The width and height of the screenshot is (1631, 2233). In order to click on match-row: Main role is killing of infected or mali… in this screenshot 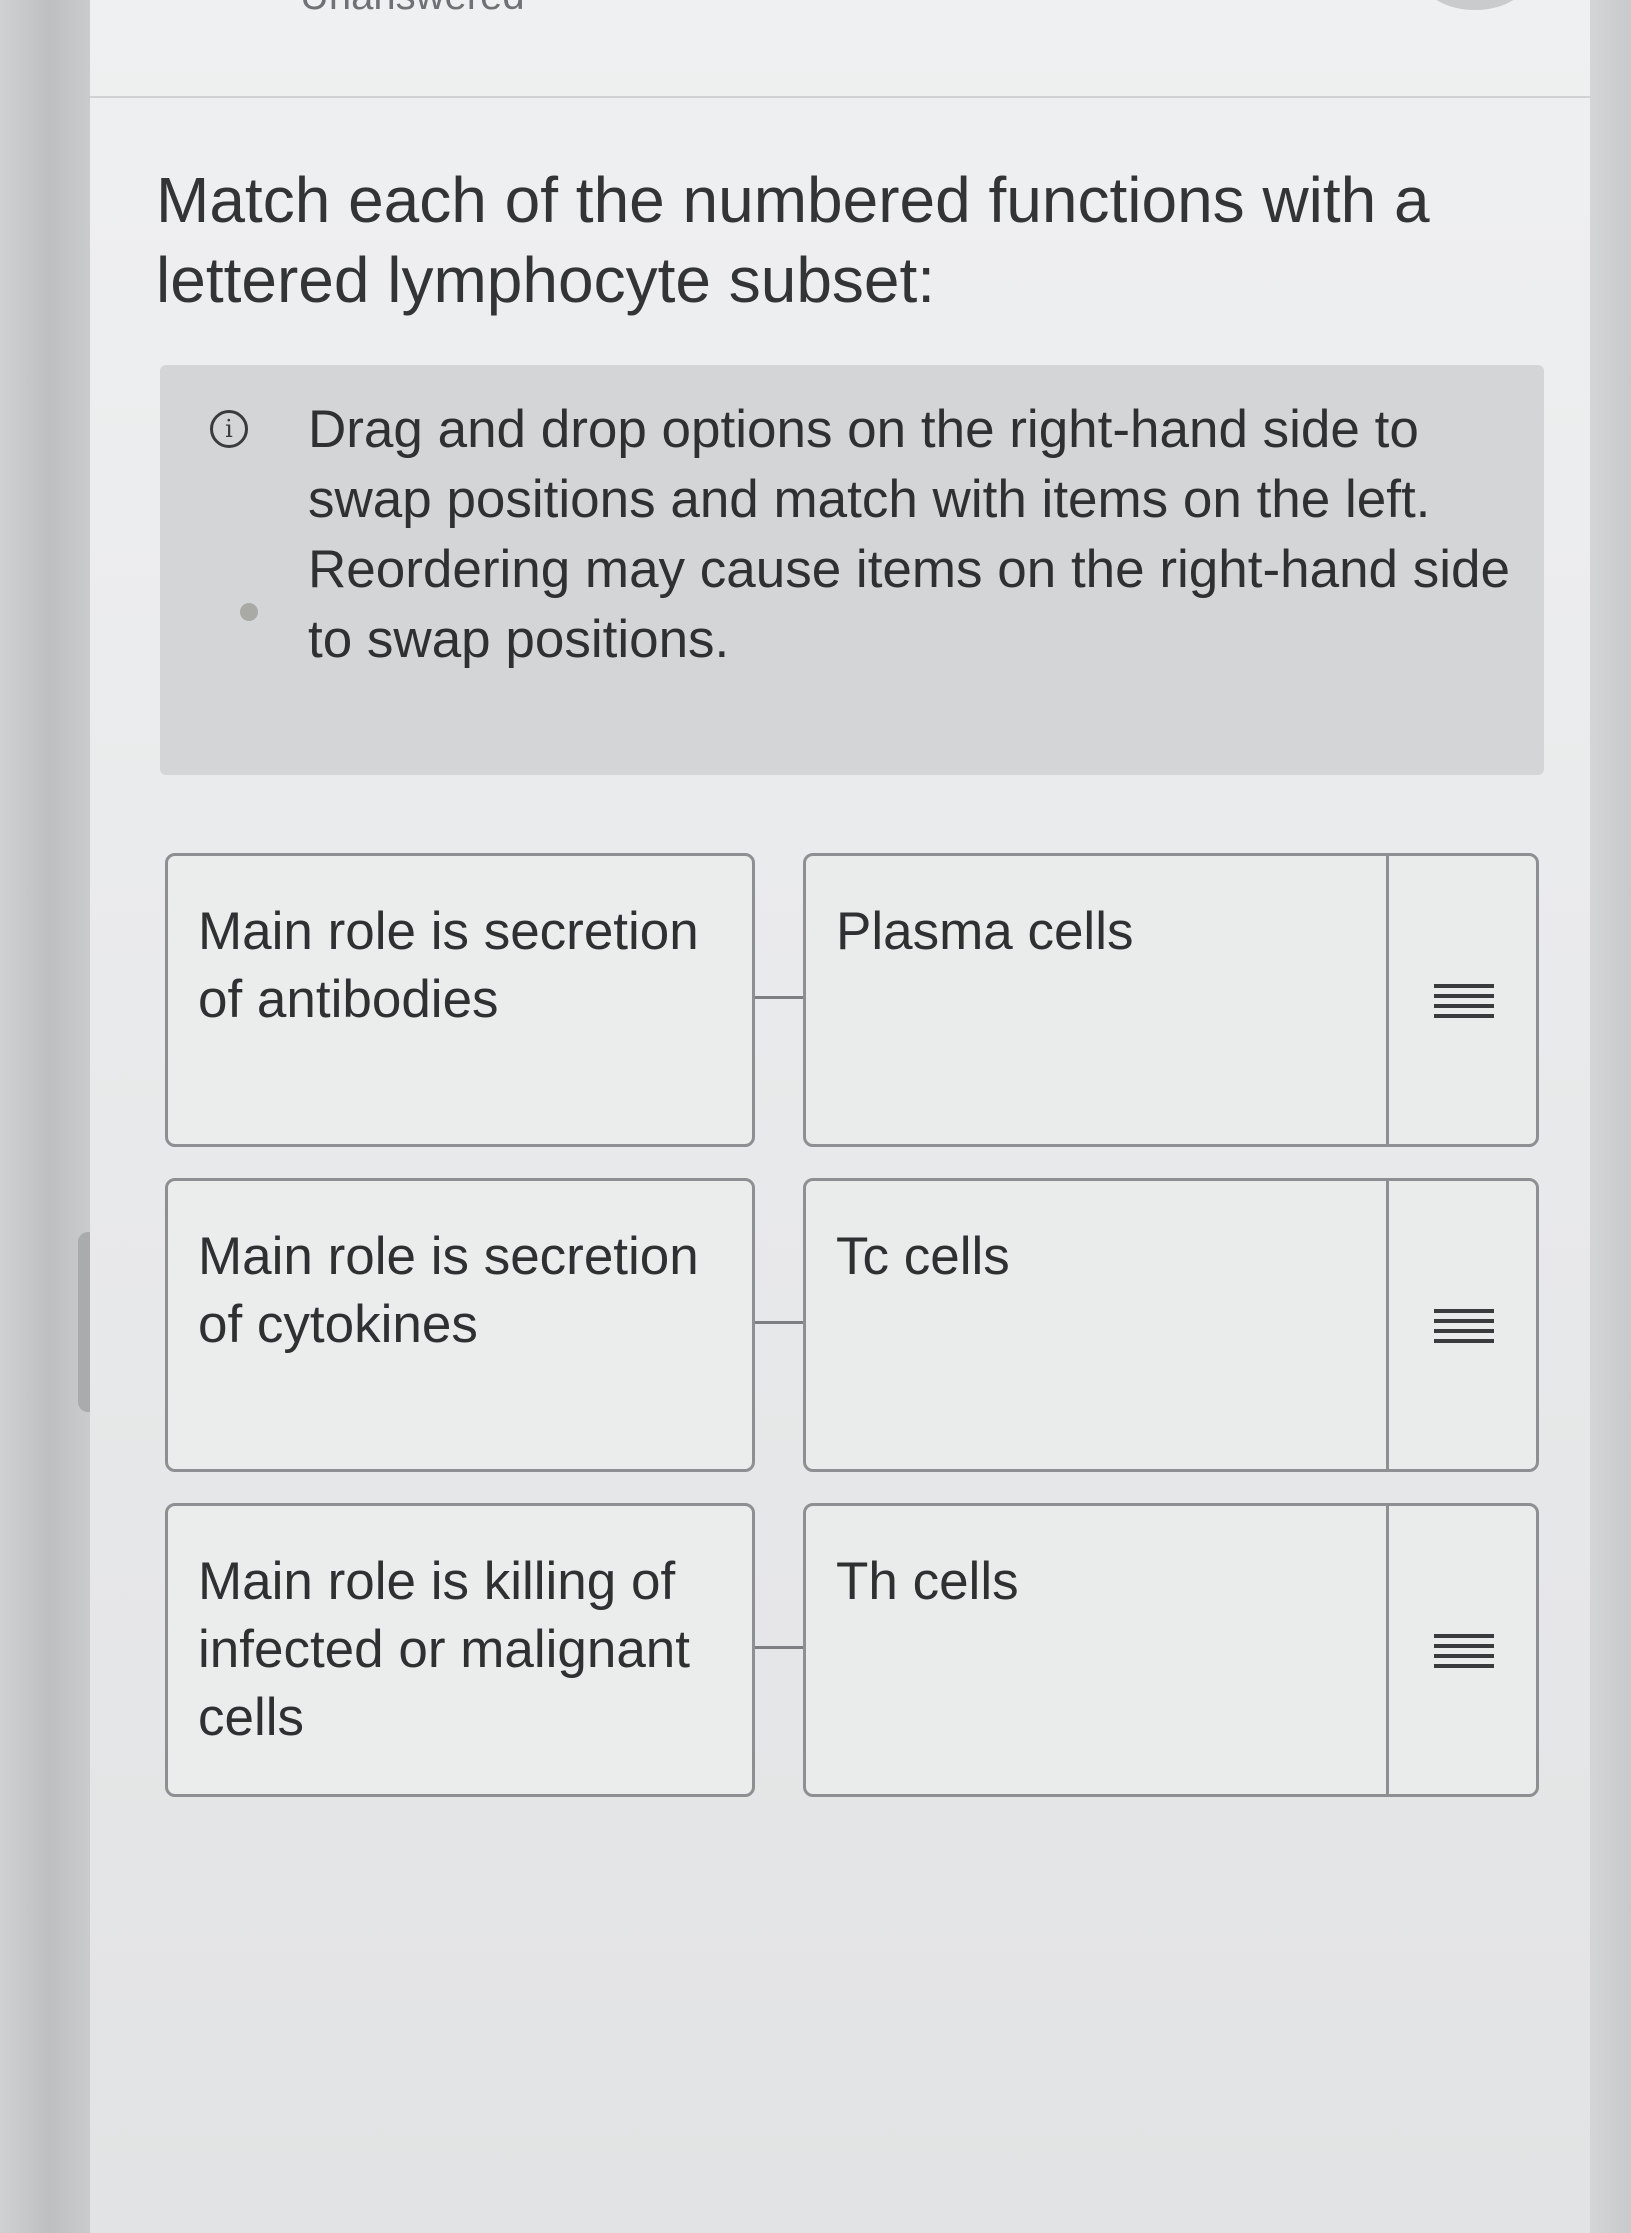, I will do `click(815, 1651)`.